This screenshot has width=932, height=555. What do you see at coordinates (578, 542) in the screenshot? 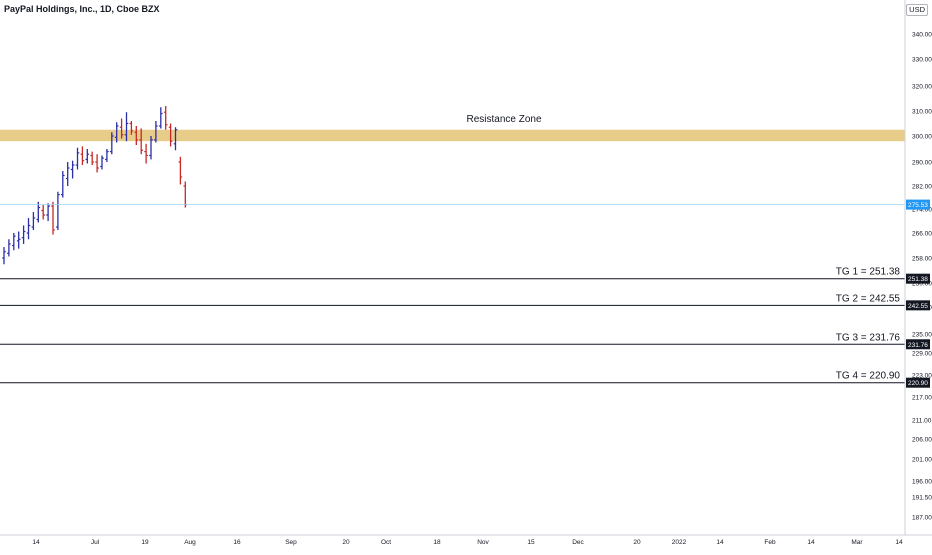
I see `x-tick-label: Dec` at bounding box center [578, 542].